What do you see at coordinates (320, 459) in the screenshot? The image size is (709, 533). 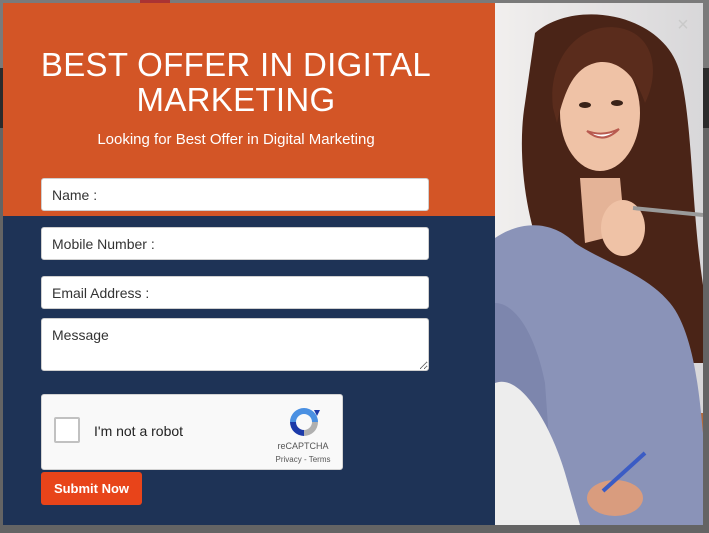 I see `recaptcha-terms-link: Terms` at bounding box center [320, 459].